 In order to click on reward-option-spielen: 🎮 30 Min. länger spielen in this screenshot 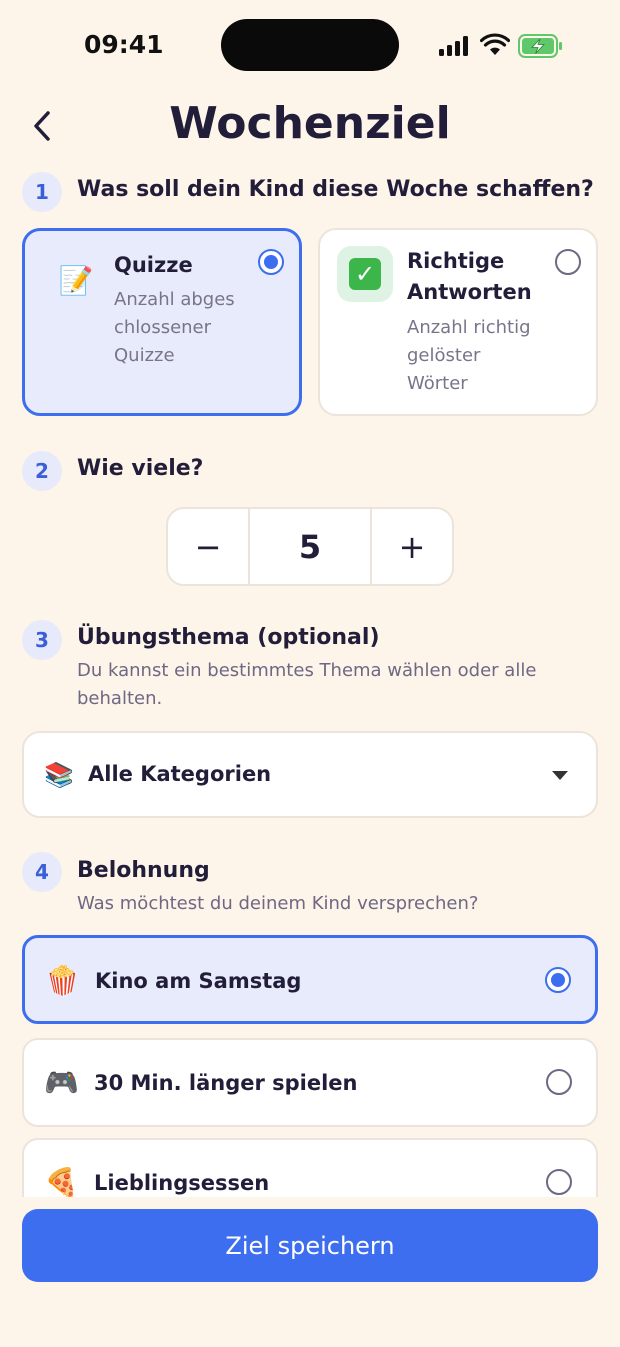, I will do `click(310, 1082)`.